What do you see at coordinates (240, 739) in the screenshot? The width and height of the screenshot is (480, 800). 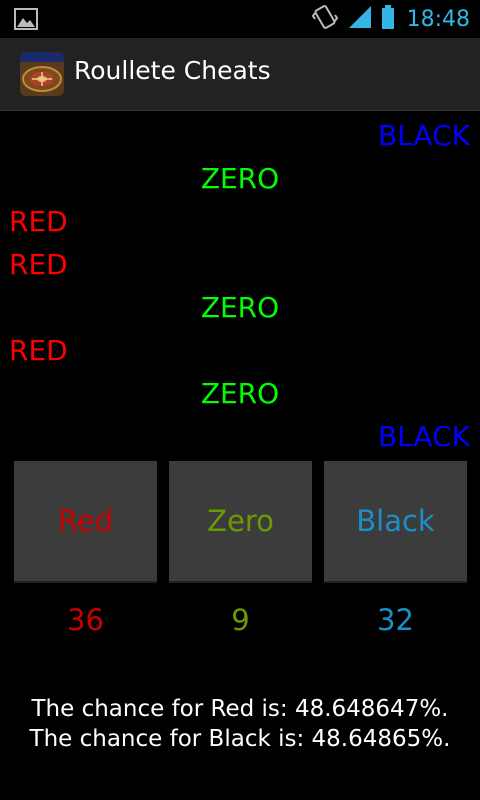 I see `black-chance-text: The chance for Black is: 48.64865%.` at bounding box center [240, 739].